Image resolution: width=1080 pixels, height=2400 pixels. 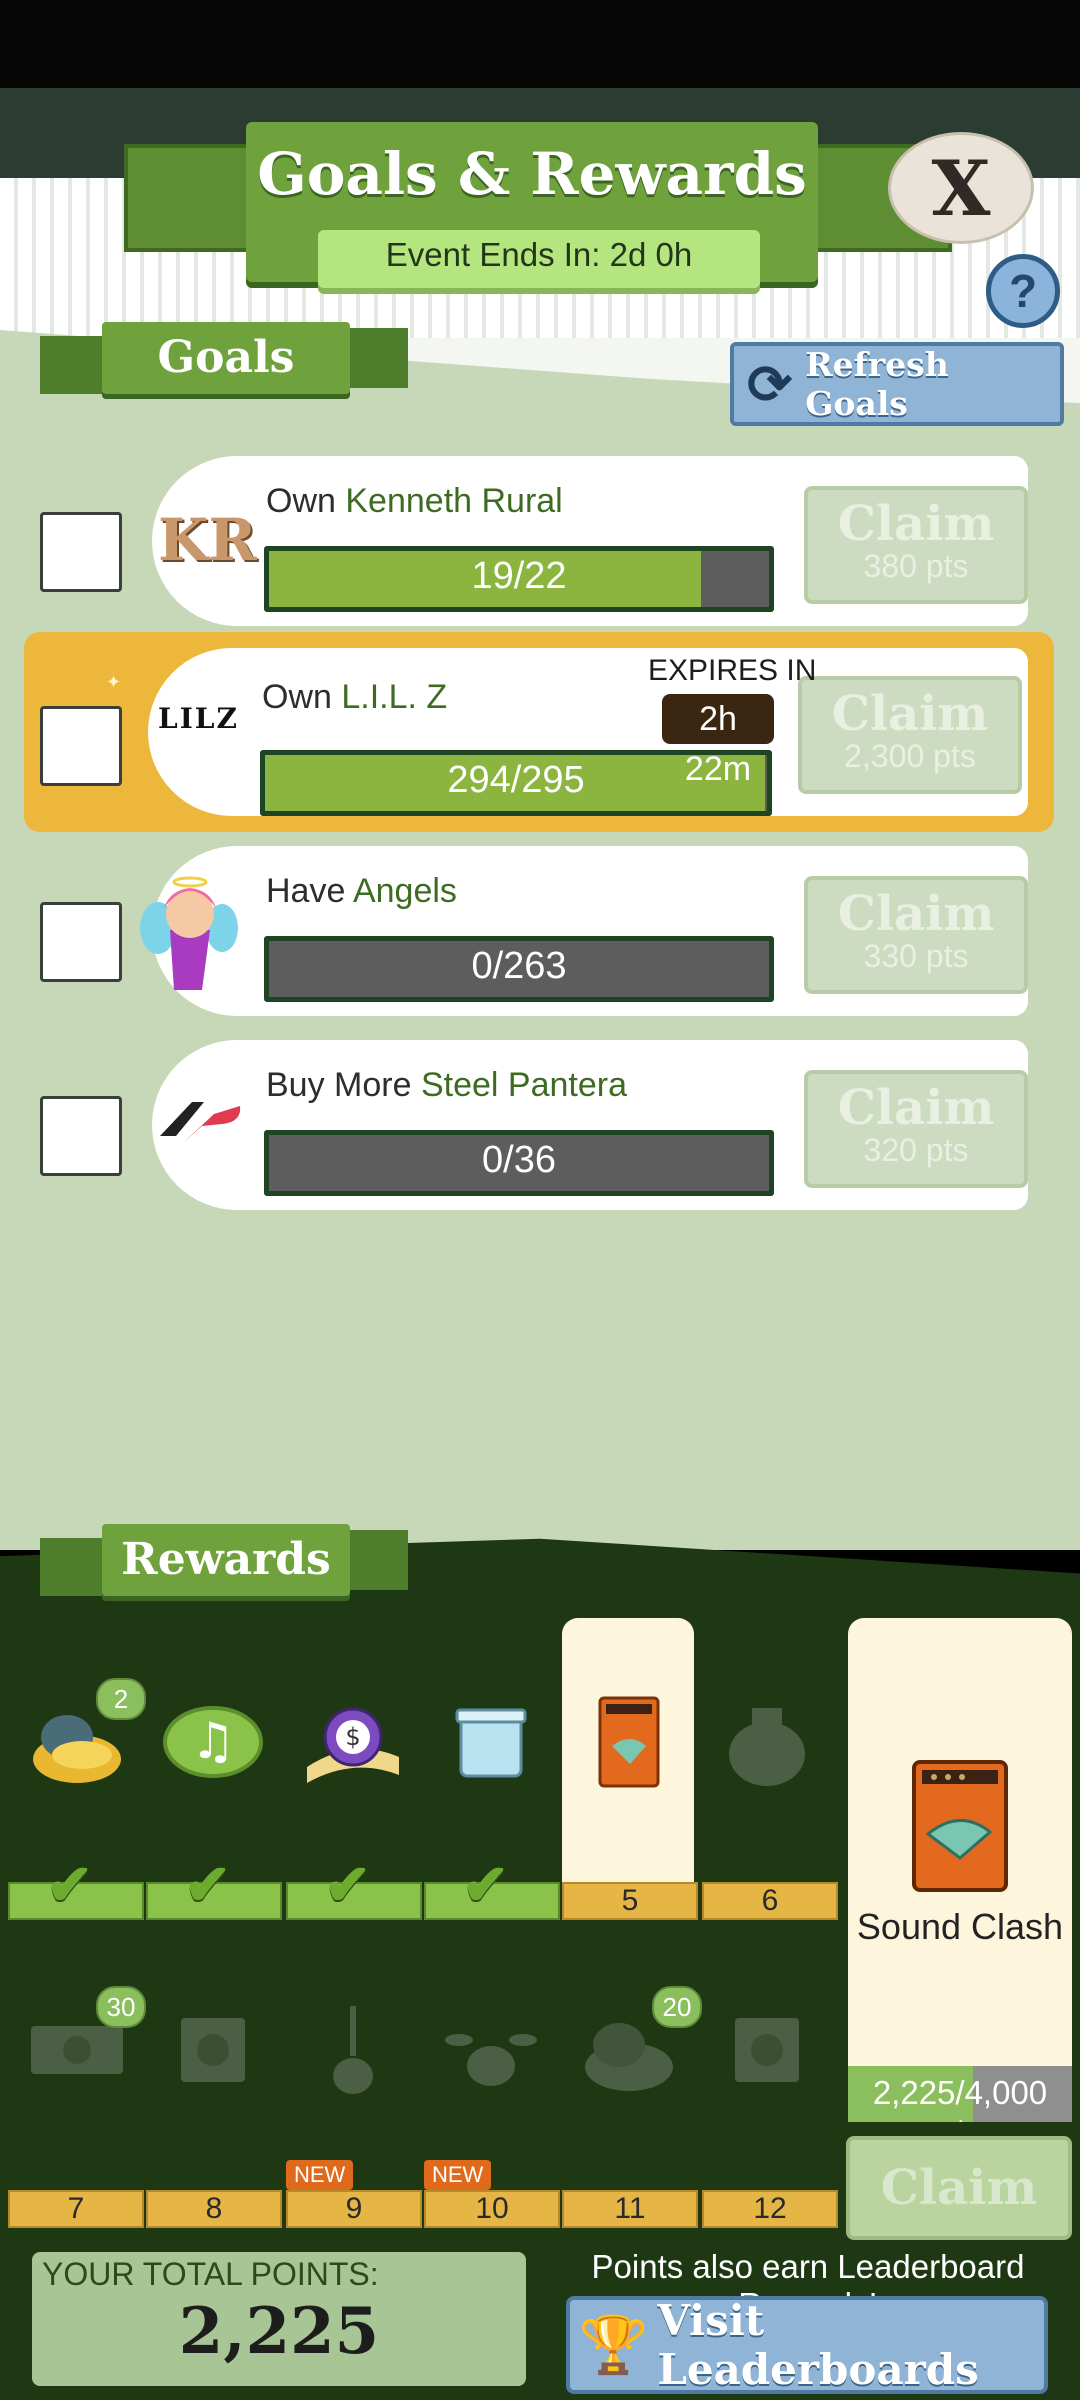 What do you see at coordinates (677, 2007) in the screenshot?
I see `reward-11-count-badge: 20` at bounding box center [677, 2007].